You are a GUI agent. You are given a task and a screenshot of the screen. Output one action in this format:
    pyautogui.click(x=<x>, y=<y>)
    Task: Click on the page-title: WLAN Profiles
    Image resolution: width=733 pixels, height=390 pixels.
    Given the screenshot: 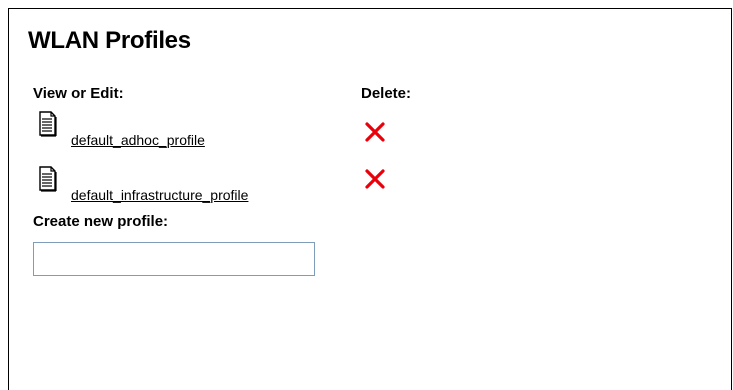 What is the action you would take?
    pyautogui.click(x=109, y=40)
    